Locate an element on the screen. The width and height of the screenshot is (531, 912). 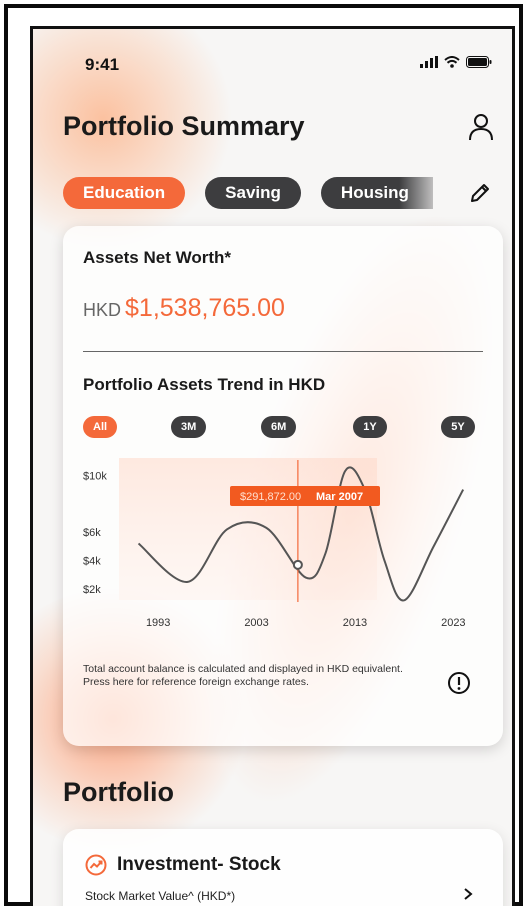
pencil-icon is located at coordinates (480, 193).